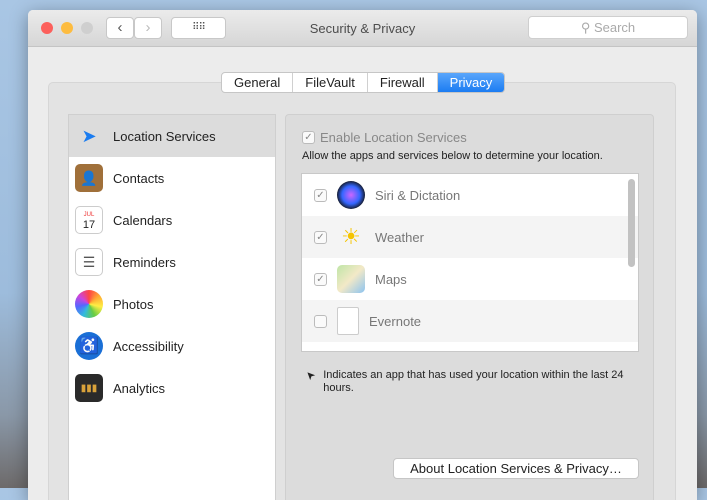 The width and height of the screenshot is (707, 500). I want to click on weather-icon: ☀, so click(351, 236).